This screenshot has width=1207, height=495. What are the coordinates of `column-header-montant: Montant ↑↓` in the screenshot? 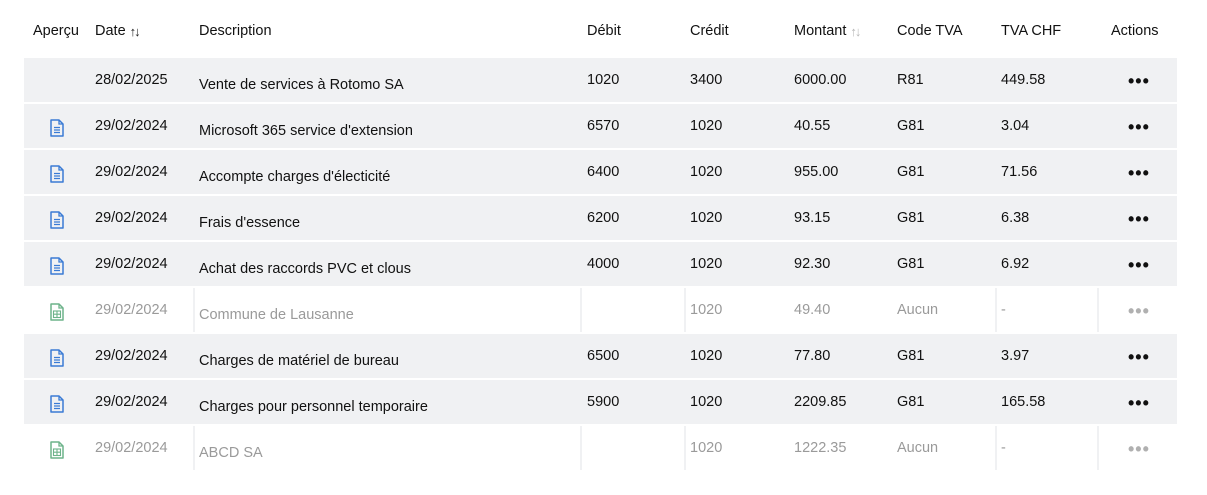 It's located at (827, 31).